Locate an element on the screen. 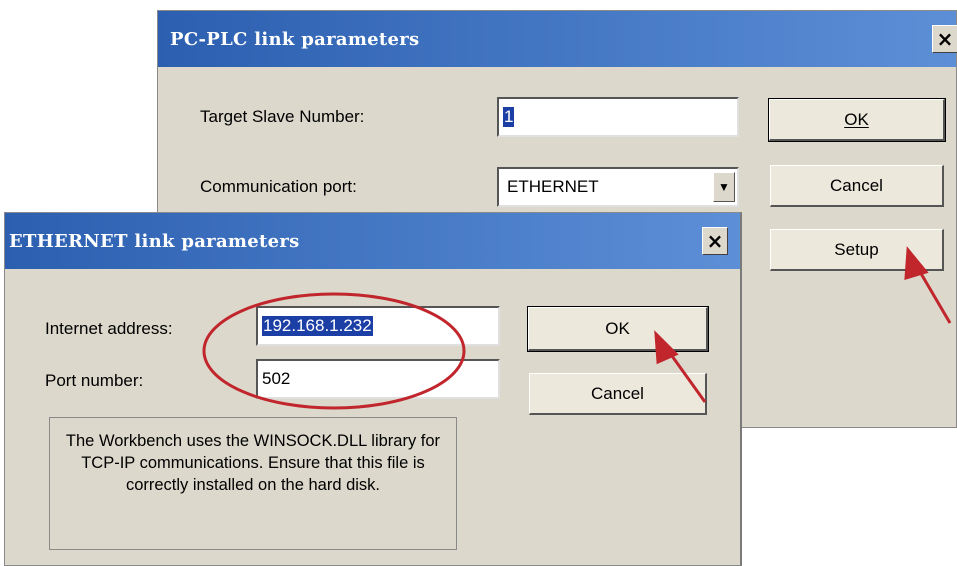  internet-address-value: 192.168.1.232 is located at coordinates (317, 326).